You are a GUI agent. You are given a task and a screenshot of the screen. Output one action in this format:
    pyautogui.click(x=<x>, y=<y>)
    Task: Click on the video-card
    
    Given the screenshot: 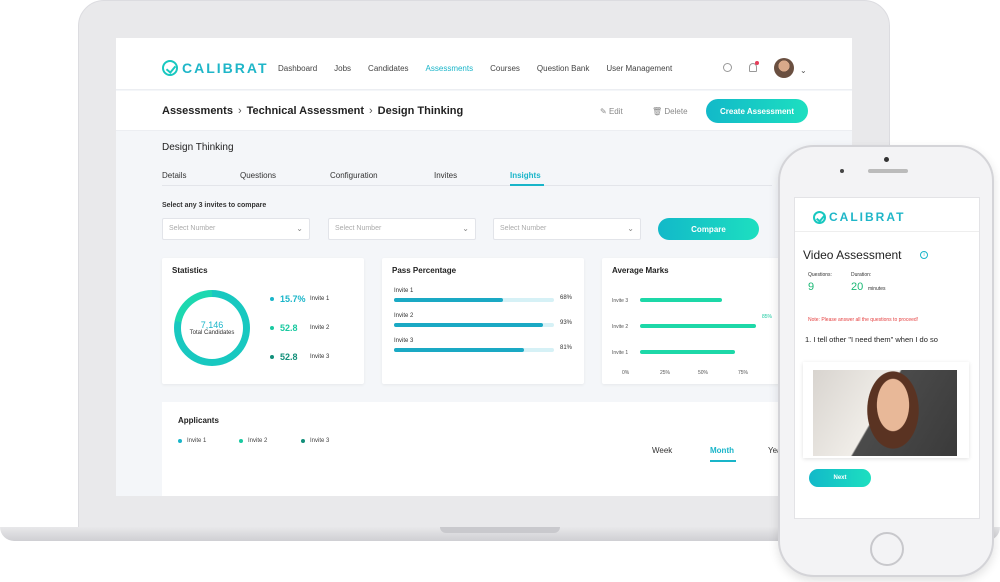 What is the action you would take?
    pyautogui.click(x=886, y=410)
    